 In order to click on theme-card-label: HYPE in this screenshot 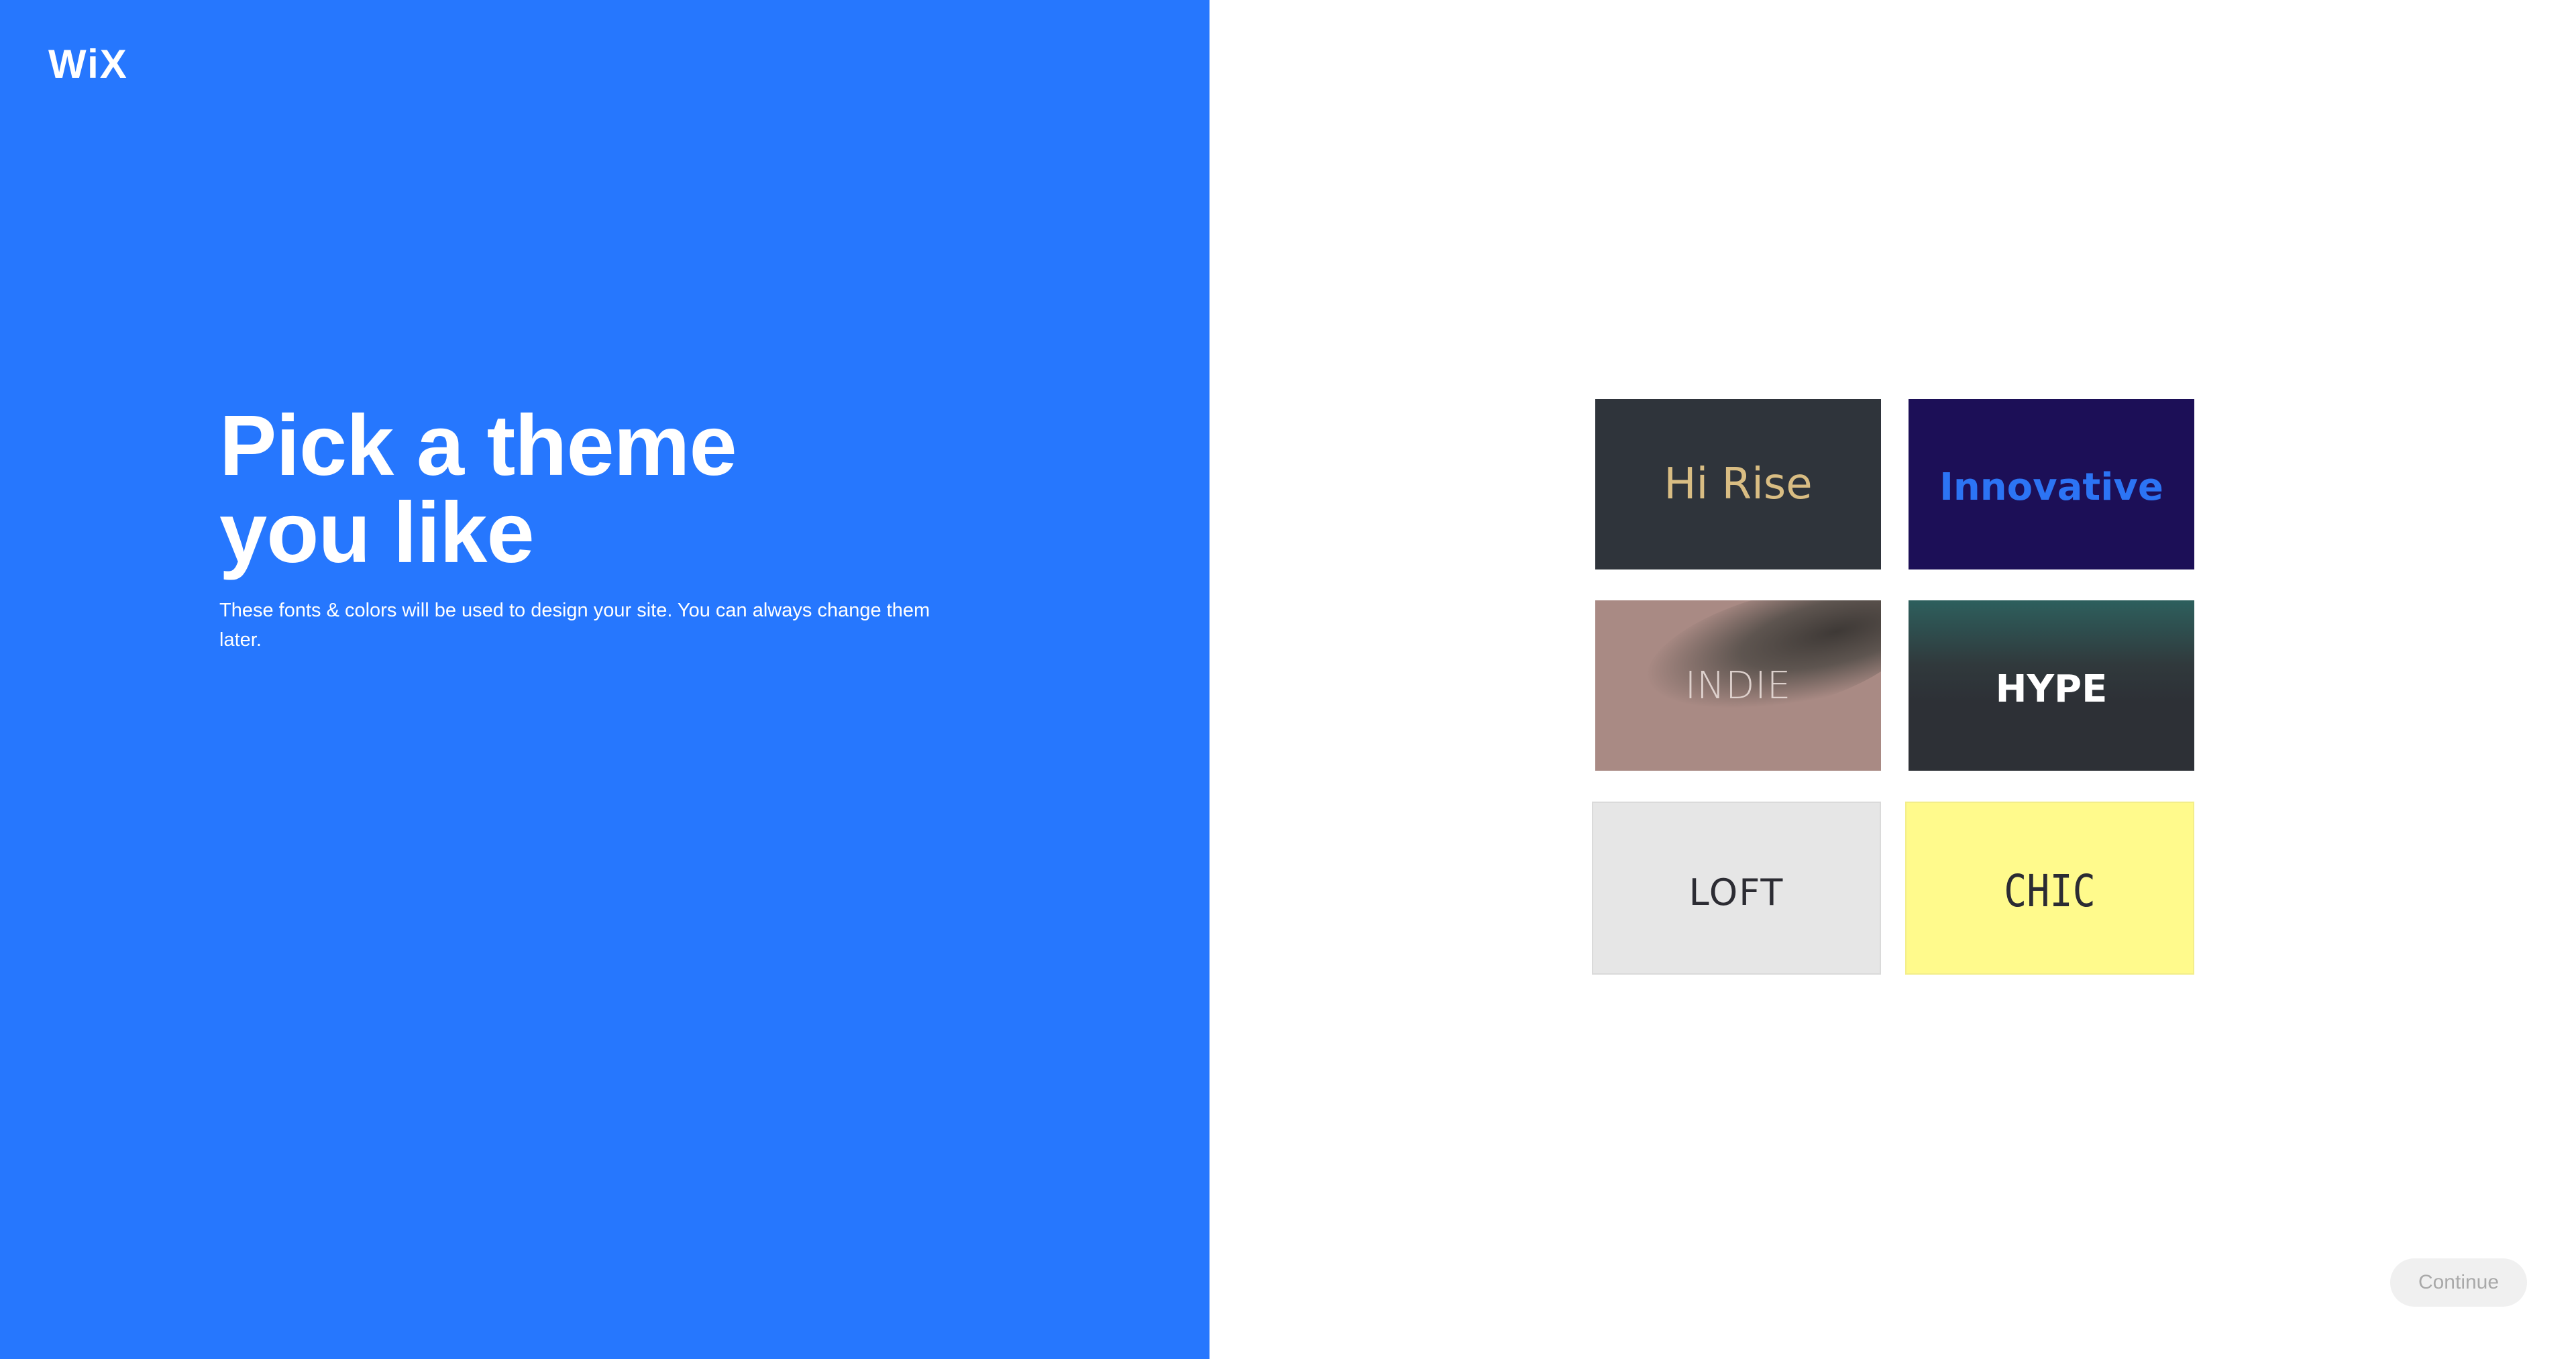, I will do `click(2051, 689)`.